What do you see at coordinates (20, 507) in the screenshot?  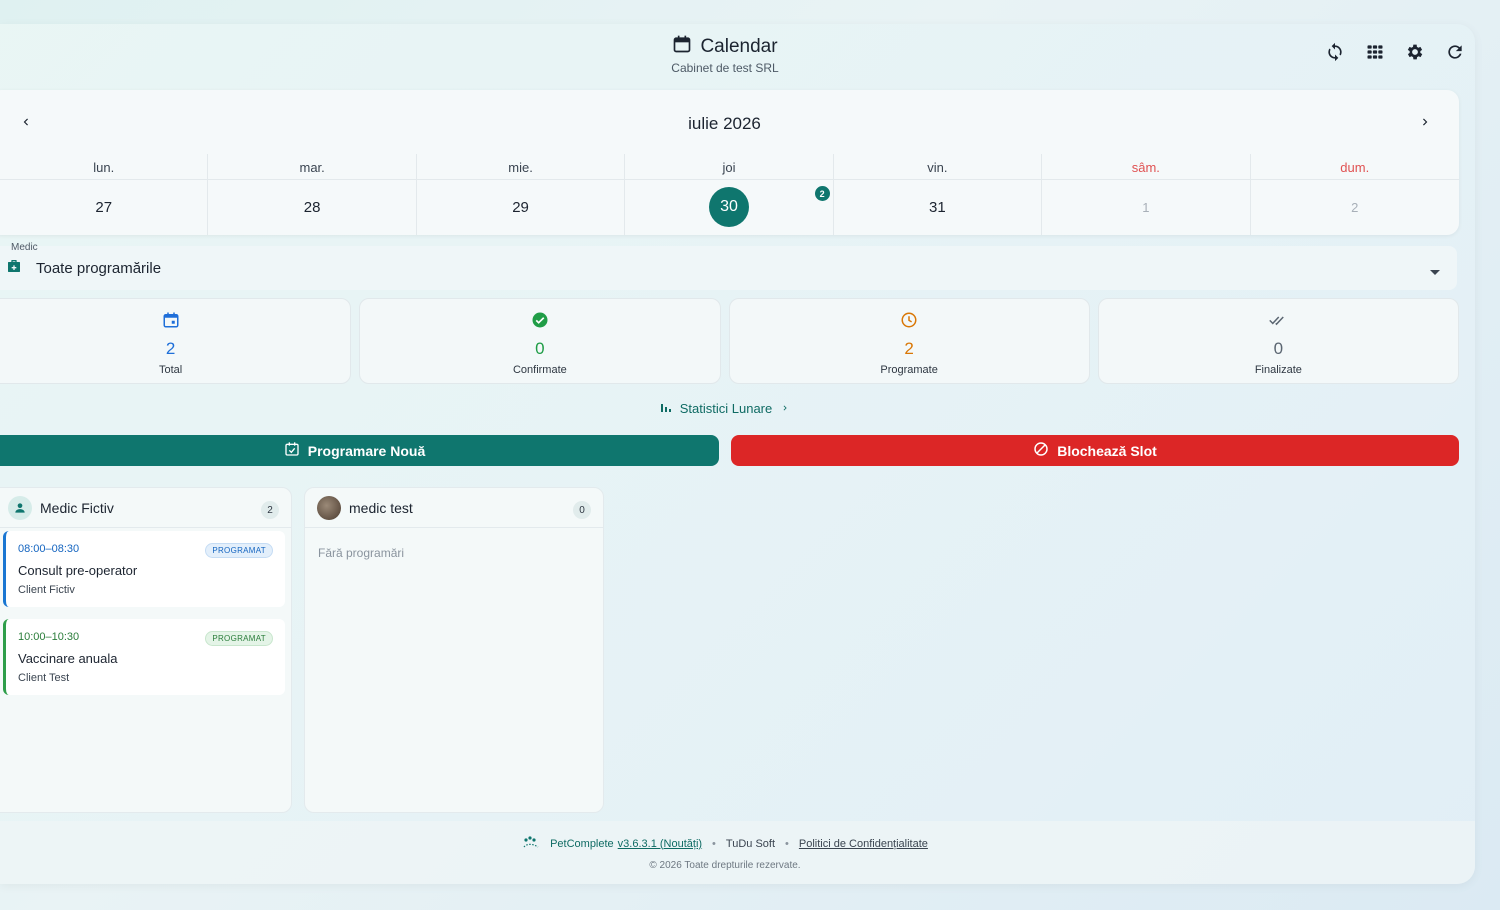 I see `person-icon` at bounding box center [20, 507].